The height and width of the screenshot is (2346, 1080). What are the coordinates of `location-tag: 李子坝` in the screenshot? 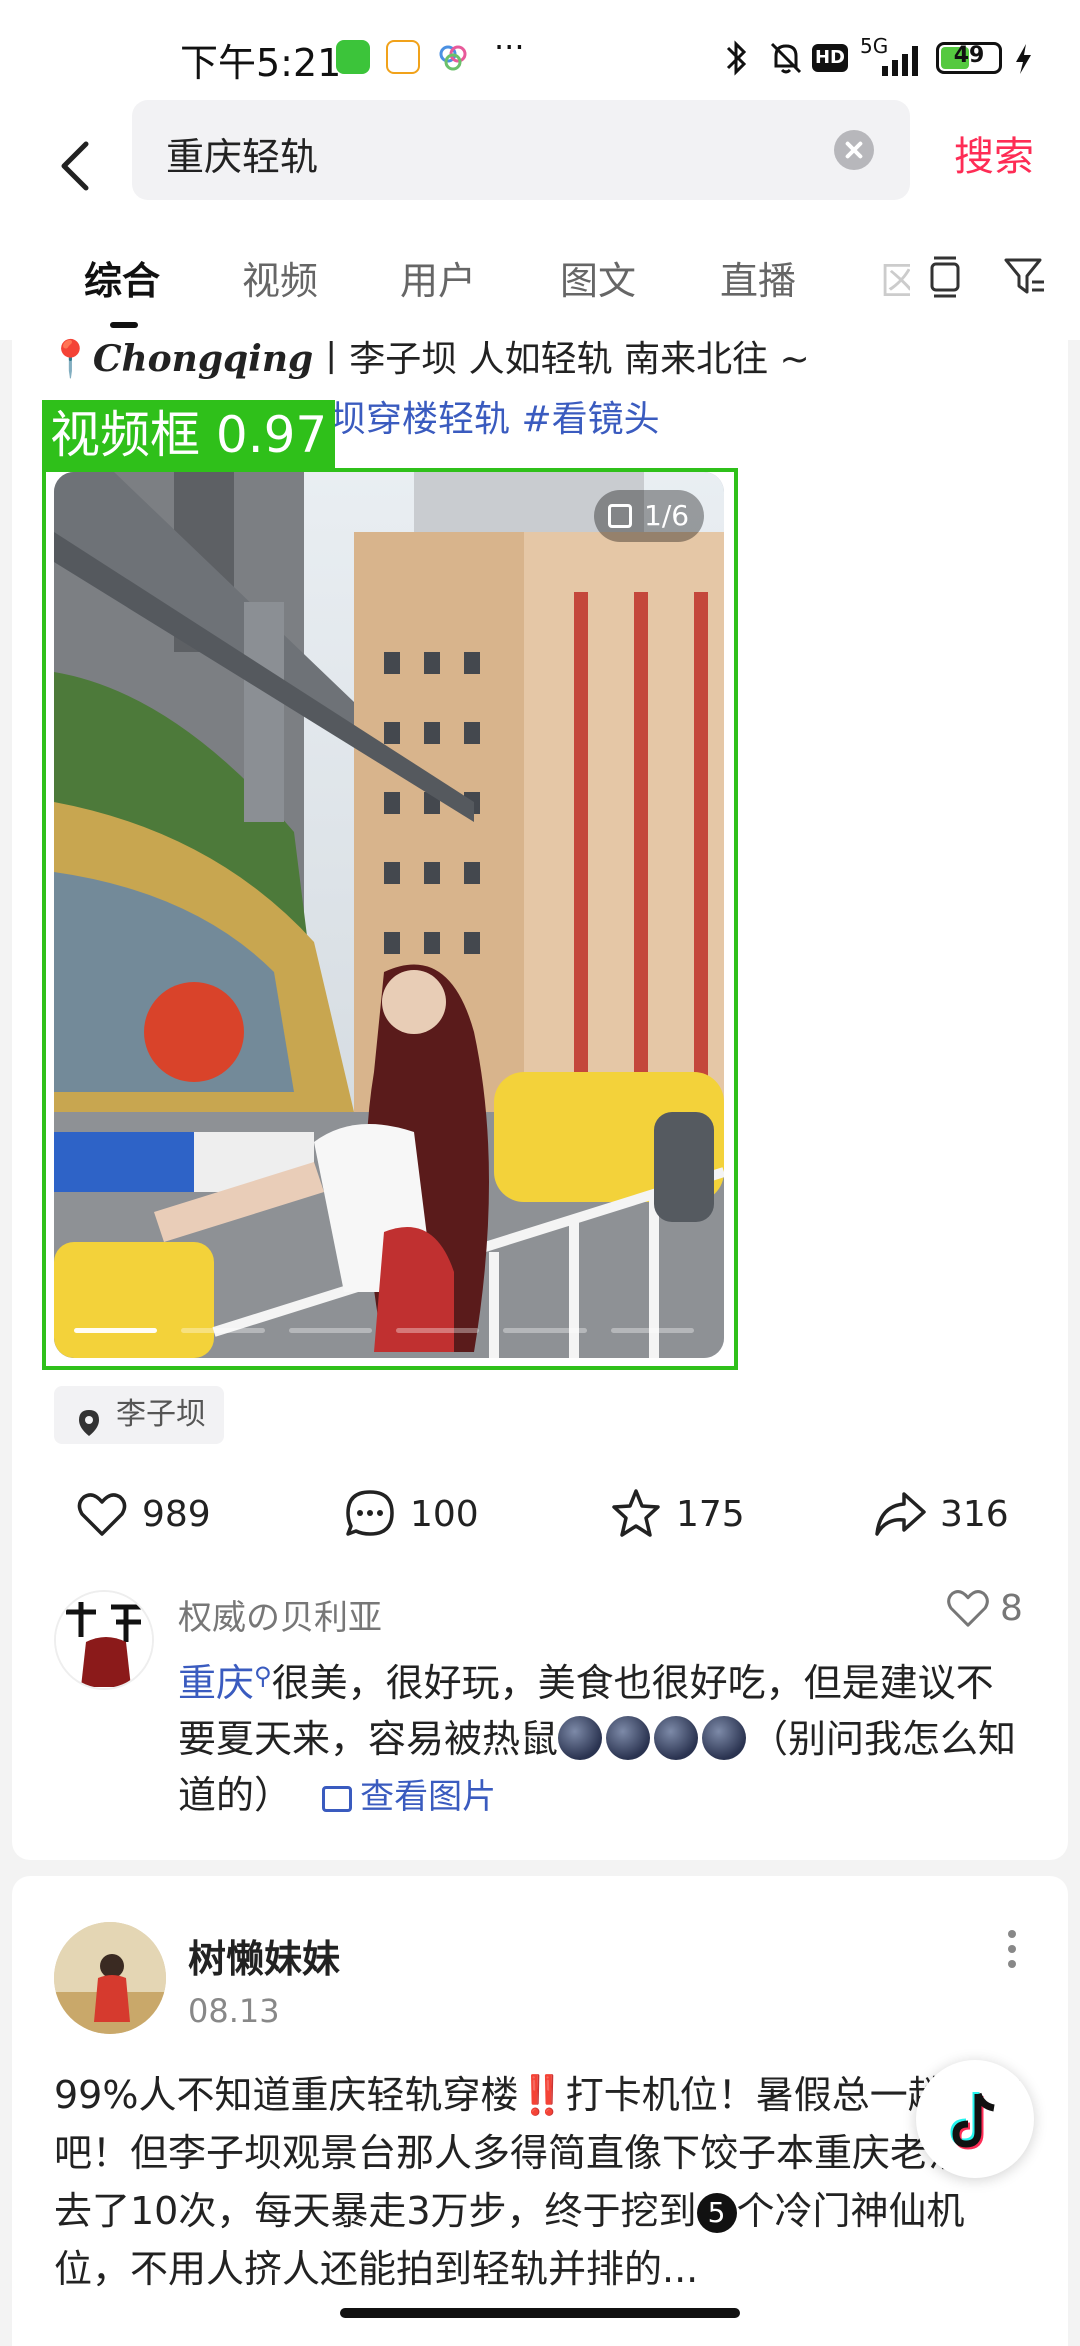 It's located at (139, 1415).